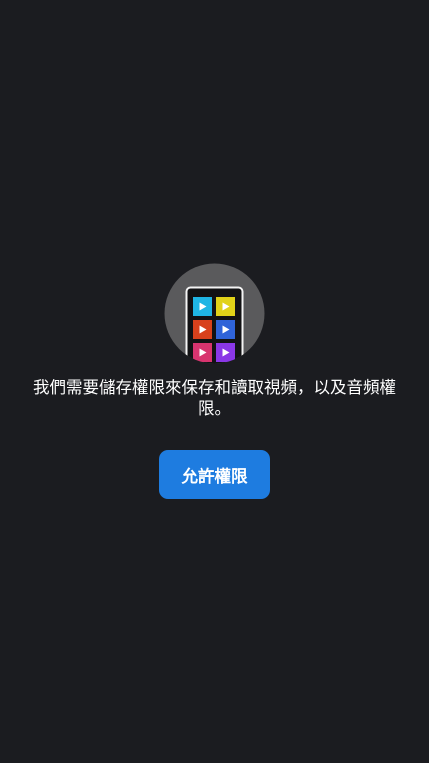  I want to click on permission-message: 我們需要儲存權限來保存和讀取視頻，以及音頻權限。, so click(214, 398).